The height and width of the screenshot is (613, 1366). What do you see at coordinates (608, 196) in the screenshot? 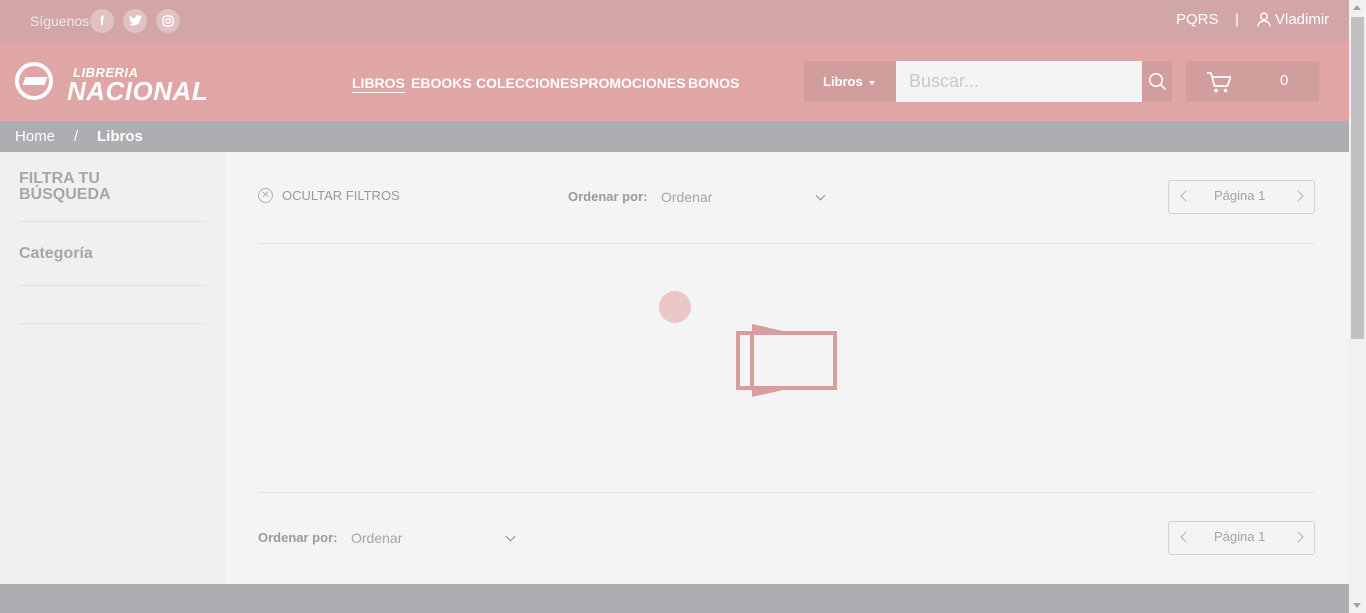
I see `sort-label-top: Ordenar por:` at bounding box center [608, 196].